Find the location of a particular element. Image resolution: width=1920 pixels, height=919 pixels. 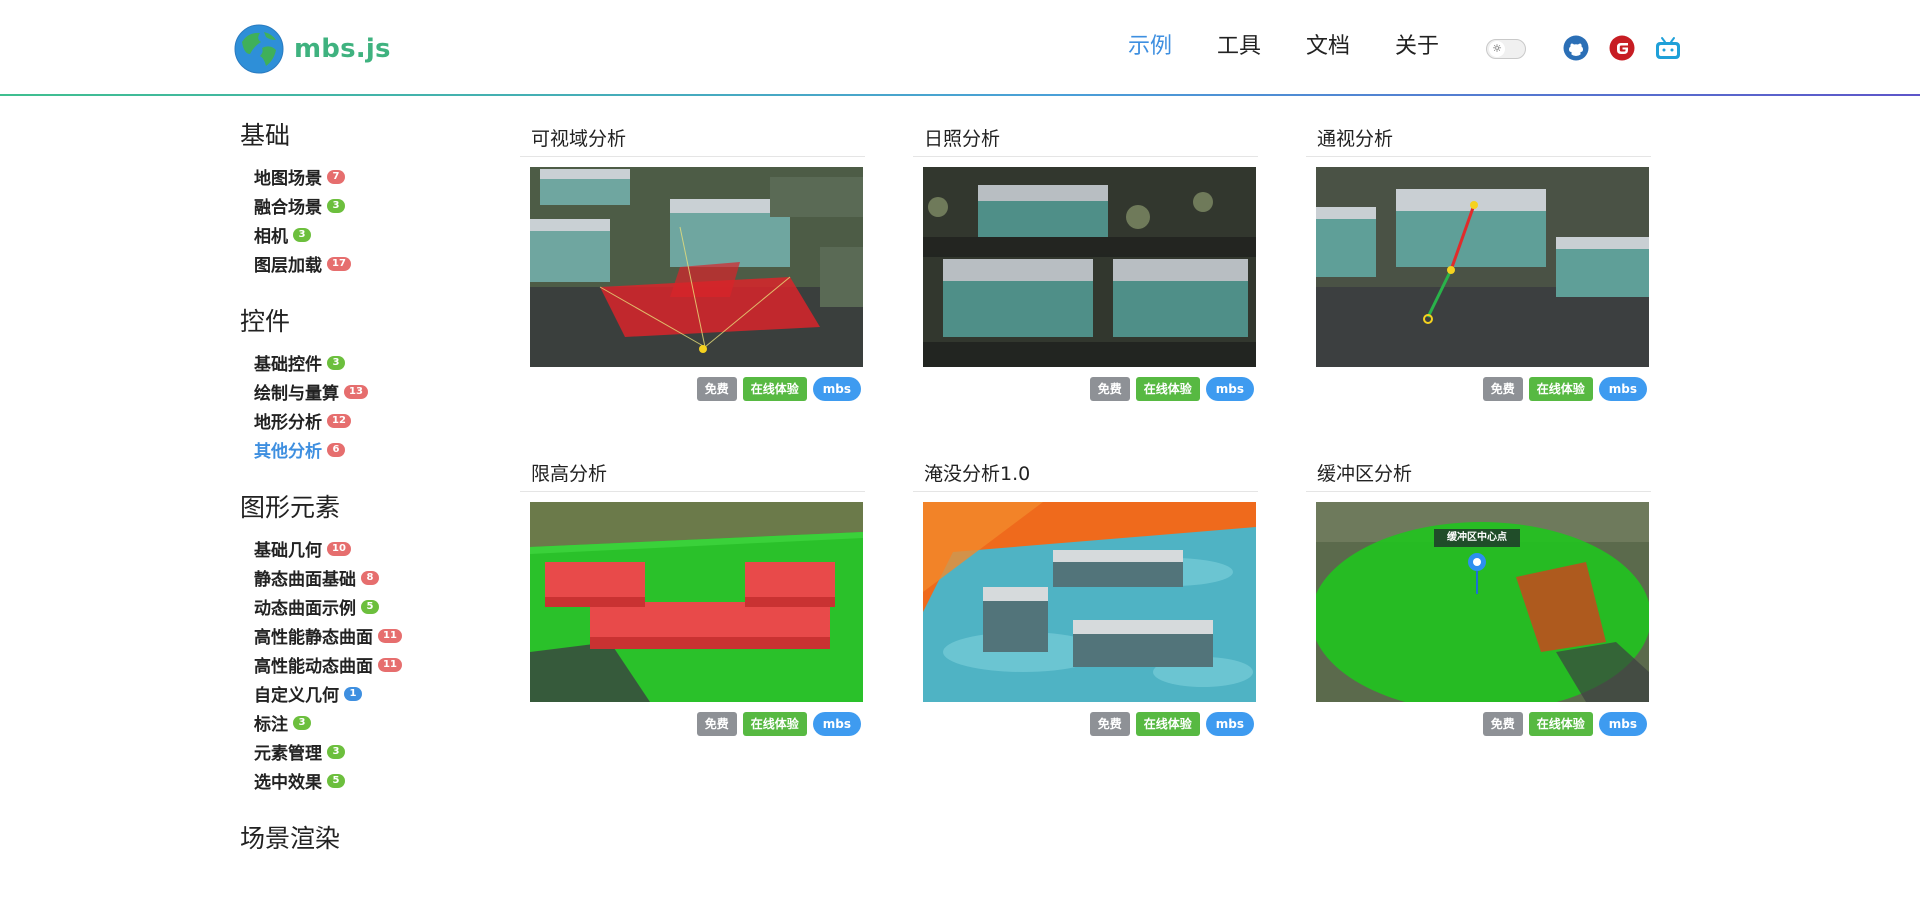

sidebar-item-custom-geometry: 自定义几何 1 is located at coordinates (370, 693).